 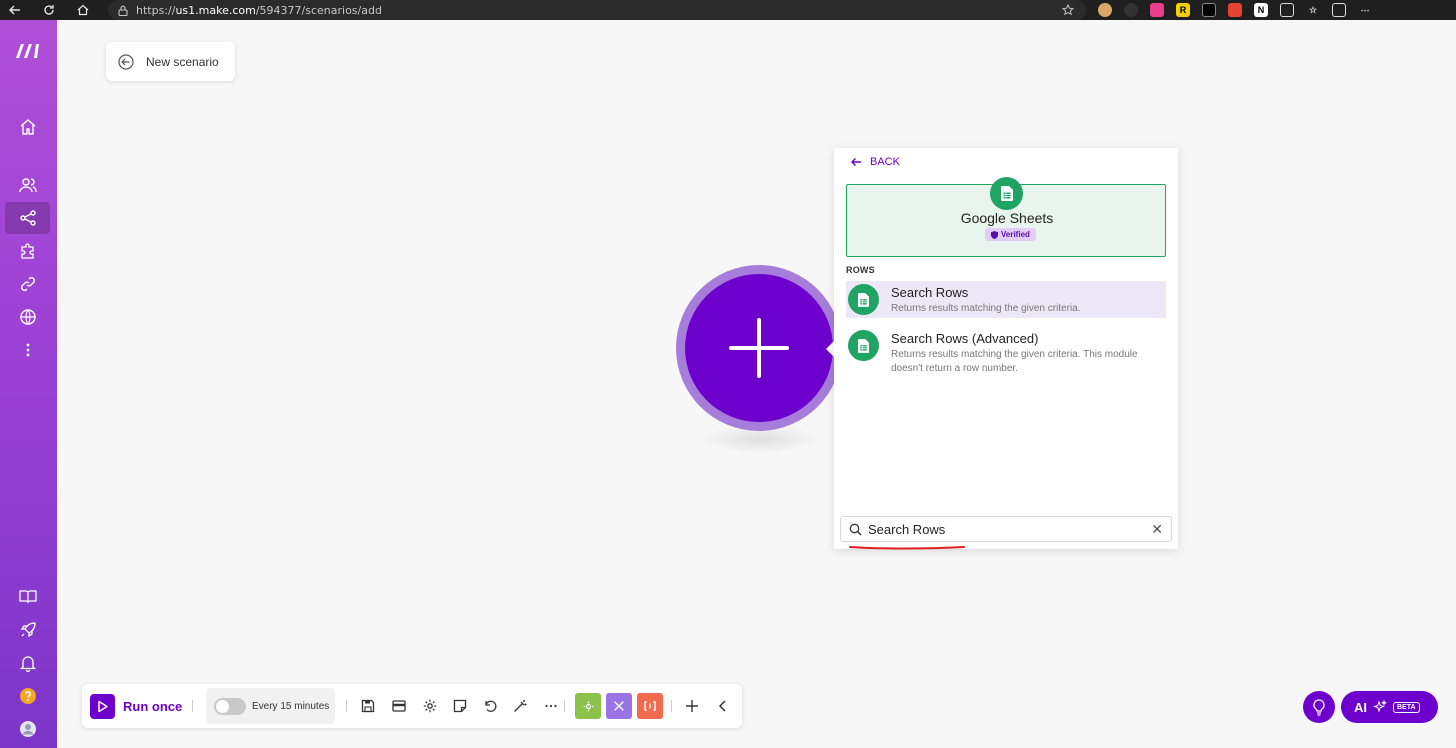 I want to click on ai-label: AI, so click(x=1360, y=707).